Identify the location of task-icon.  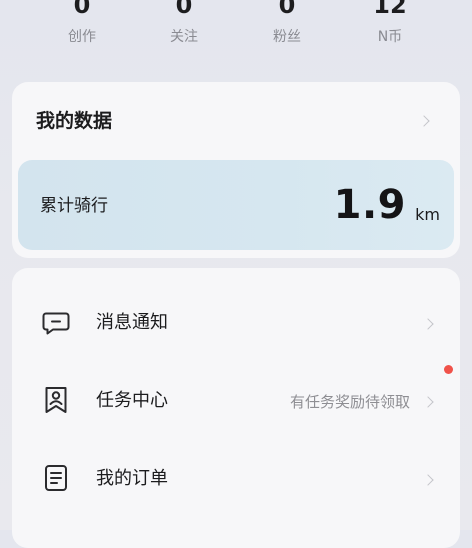
(56, 400).